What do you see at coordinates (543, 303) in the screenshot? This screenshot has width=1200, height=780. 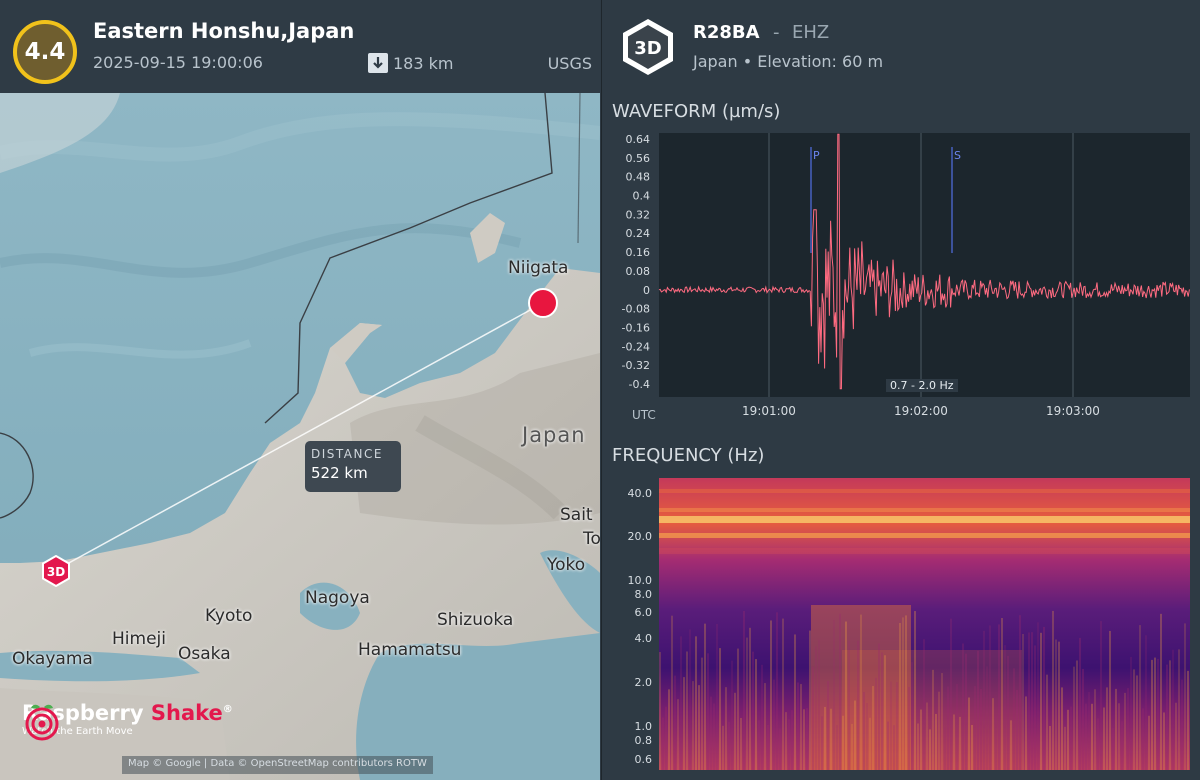 I see `epicenter-marker` at bounding box center [543, 303].